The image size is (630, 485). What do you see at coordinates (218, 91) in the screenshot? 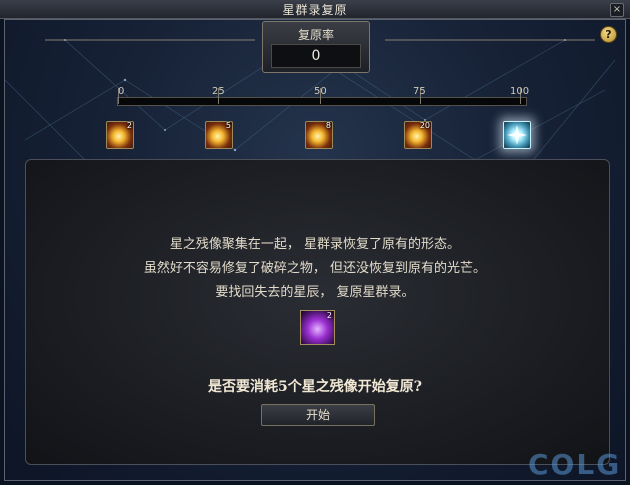
I see `progress-tick-label: 25` at bounding box center [218, 91].